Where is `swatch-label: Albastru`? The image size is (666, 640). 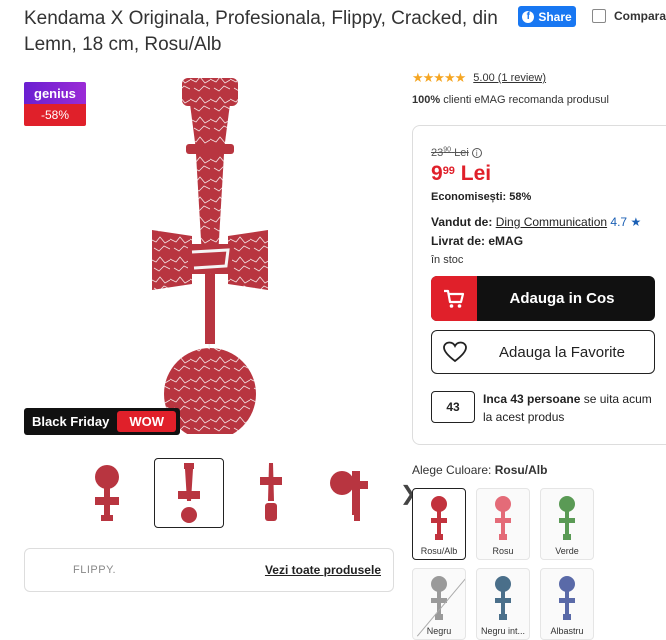 swatch-label: Albastru is located at coordinates (567, 631).